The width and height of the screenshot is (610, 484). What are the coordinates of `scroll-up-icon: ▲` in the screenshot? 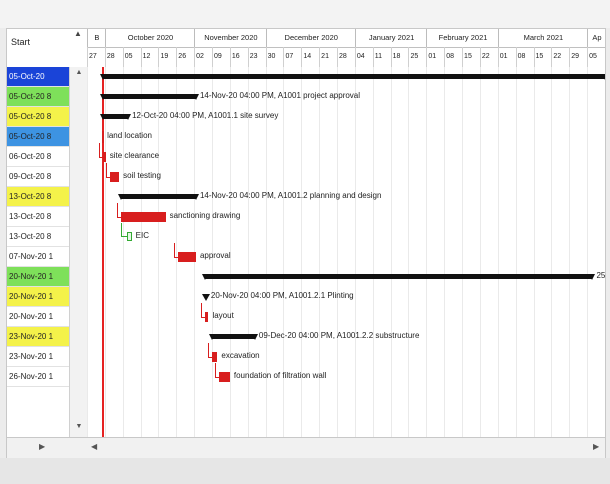 It's located at (79, 76).